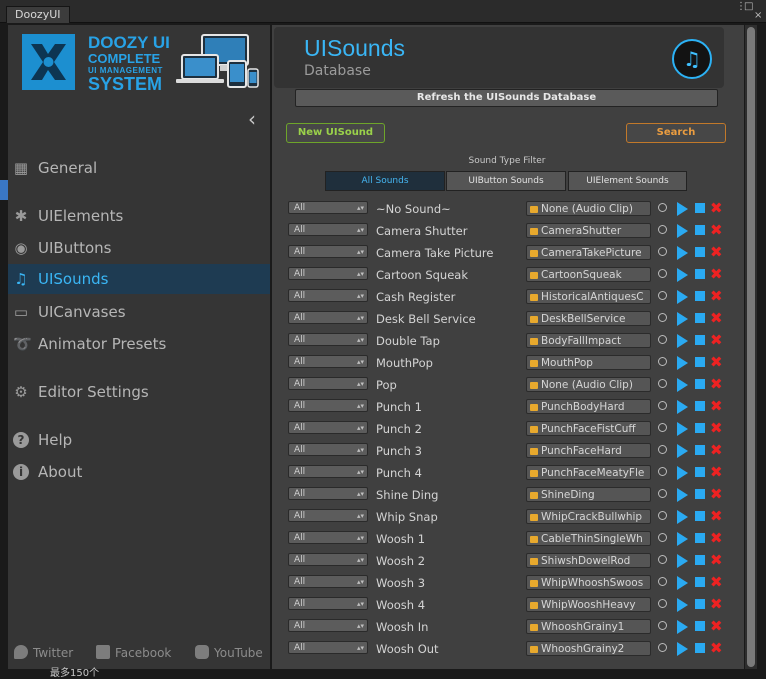 The height and width of the screenshot is (679, 766). What do you see at coordinates (139, 472) in the screenshot?
I see `sidebar-item-about: i About` at bounding box center [139, 472].